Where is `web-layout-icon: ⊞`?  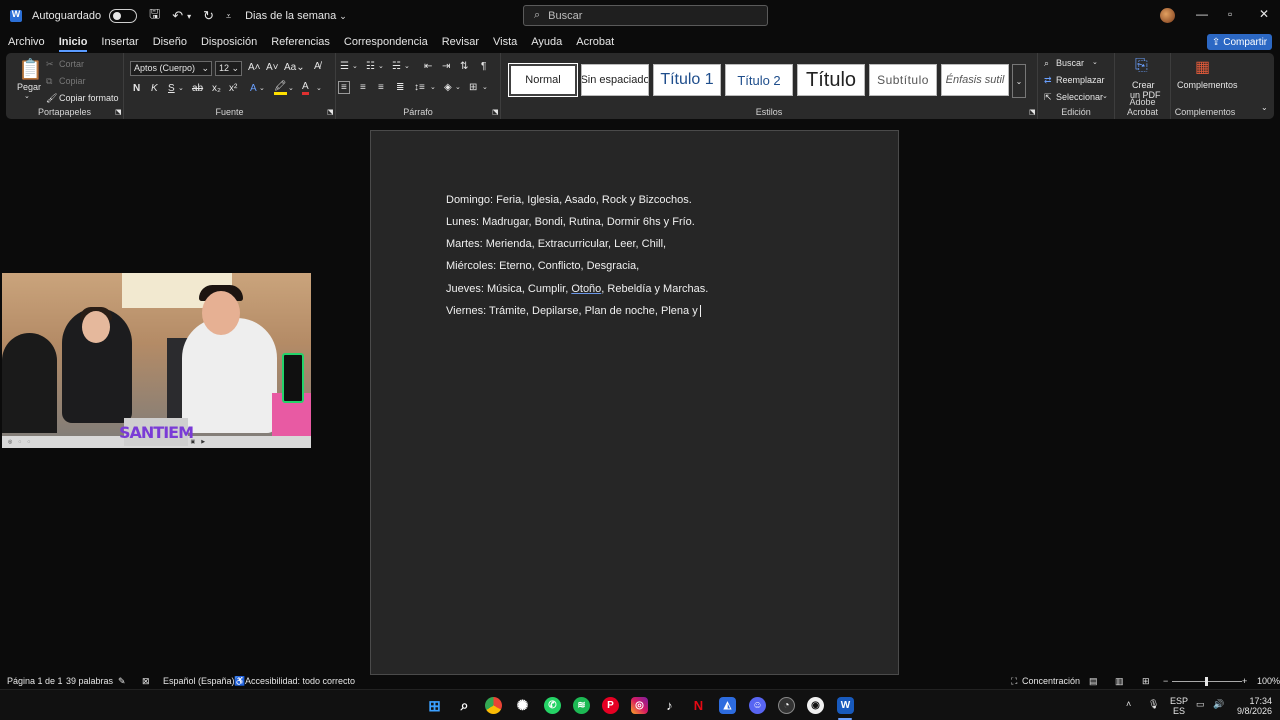 web-layout-icon: ⊞ is located at coordinates (1146, 681).